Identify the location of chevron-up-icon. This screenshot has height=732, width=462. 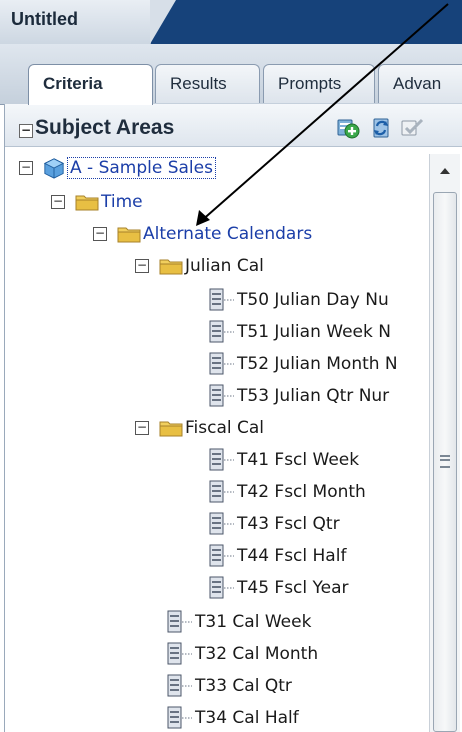
(445, 171).